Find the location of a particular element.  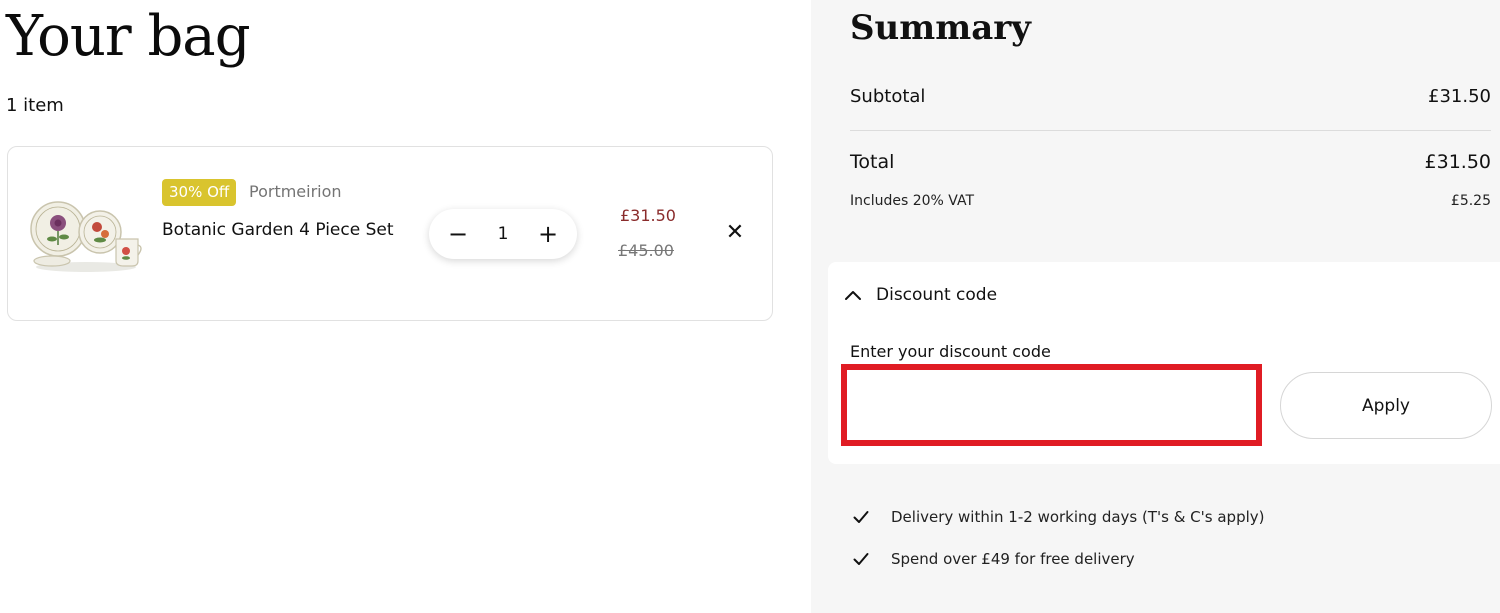

product-name: Botanic Garden 4 Piece Set is located at coordinates (278, 230).